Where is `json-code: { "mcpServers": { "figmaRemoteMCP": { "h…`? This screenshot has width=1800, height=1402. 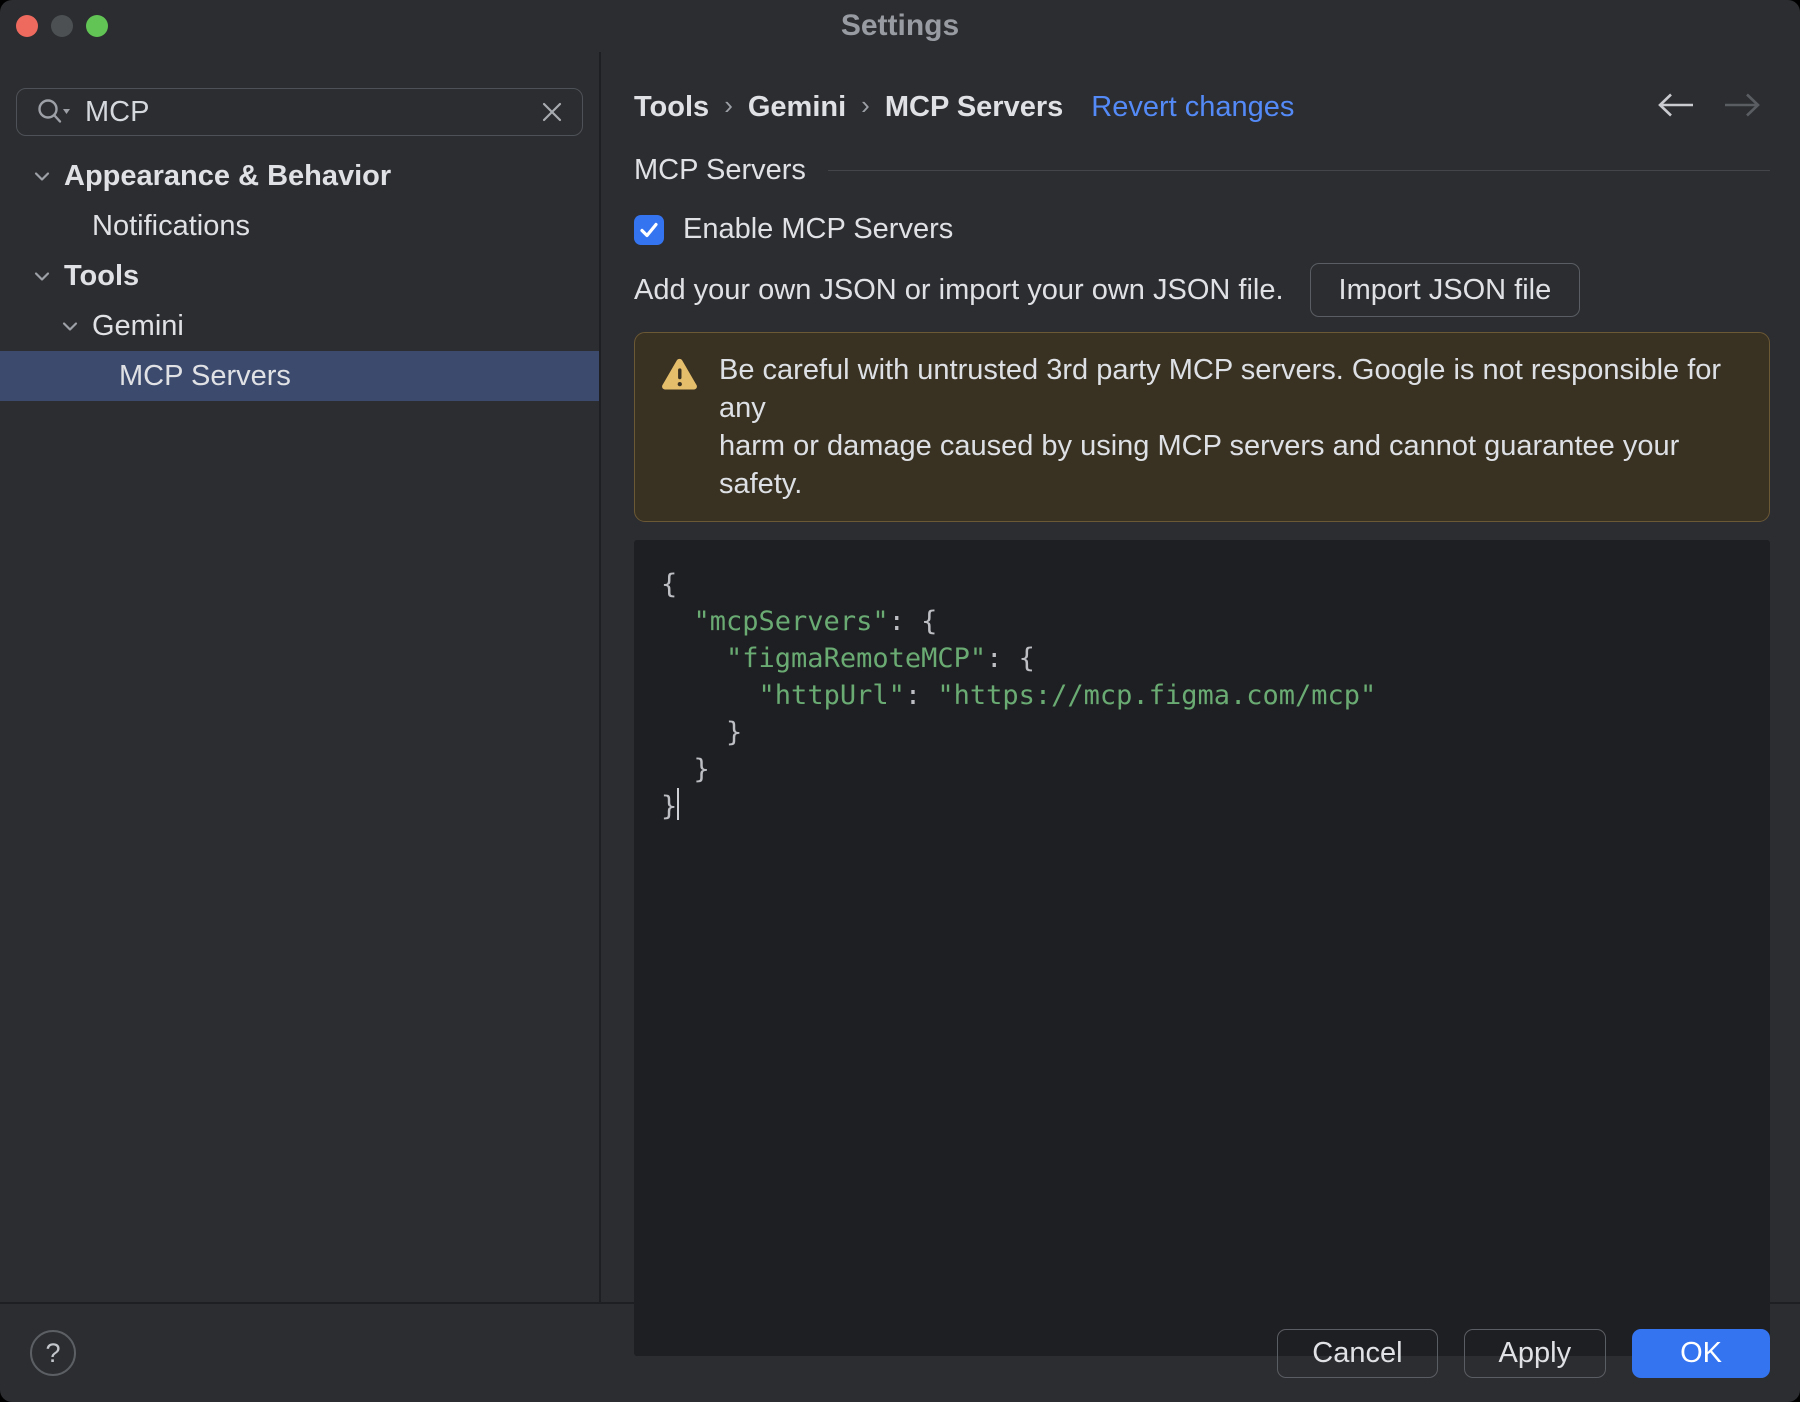 json-code: { "mcpServers": { "figmaRemoteMCP": { "h… is located at coordinates (1205, 695).